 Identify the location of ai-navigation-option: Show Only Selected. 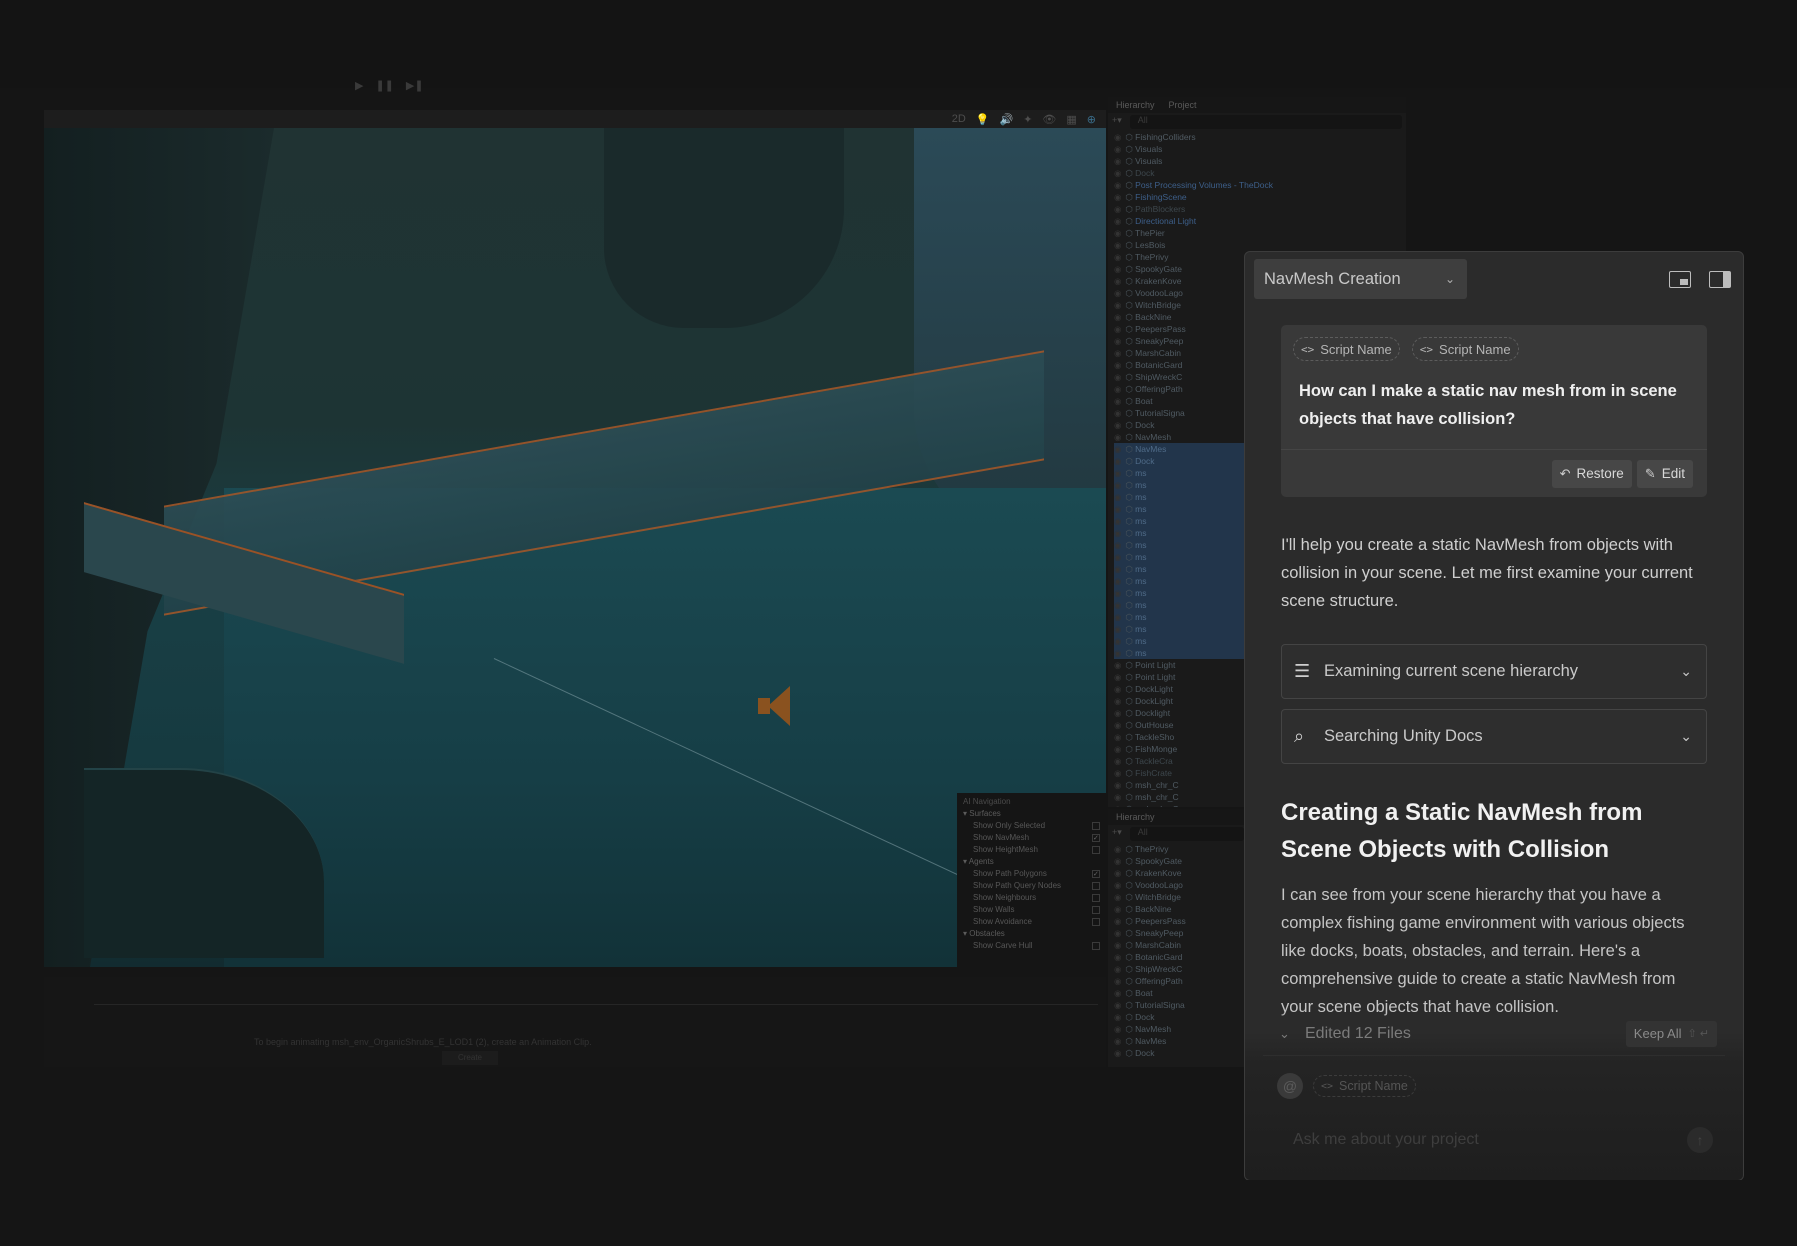
(1031, 826).